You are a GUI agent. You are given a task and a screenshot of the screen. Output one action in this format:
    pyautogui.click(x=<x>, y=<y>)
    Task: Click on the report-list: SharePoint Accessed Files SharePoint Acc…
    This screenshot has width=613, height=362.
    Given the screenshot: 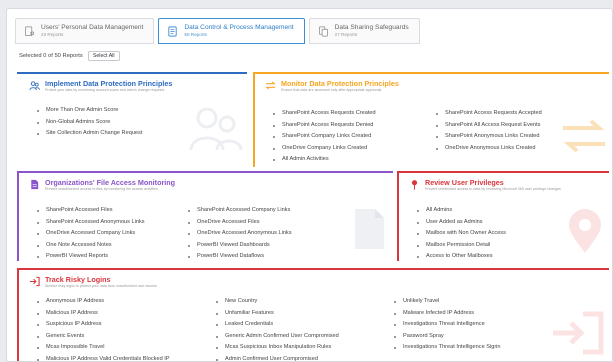 What is the action you would take?
    pyautogui.click(x=90, y=233)
    